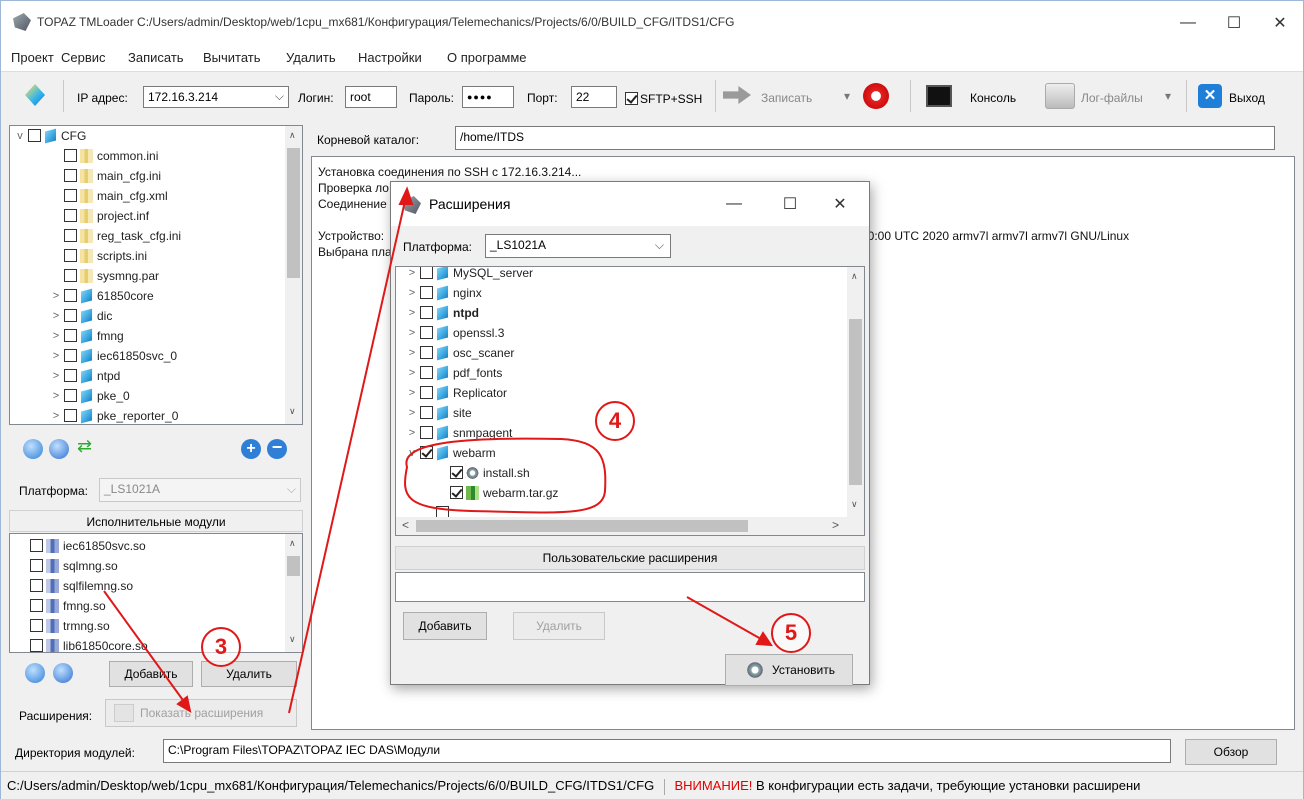 Image resolution: width=1304 pixels, height=799 pixels. I want to click on extension-item: > nginx, so click(444, 295).